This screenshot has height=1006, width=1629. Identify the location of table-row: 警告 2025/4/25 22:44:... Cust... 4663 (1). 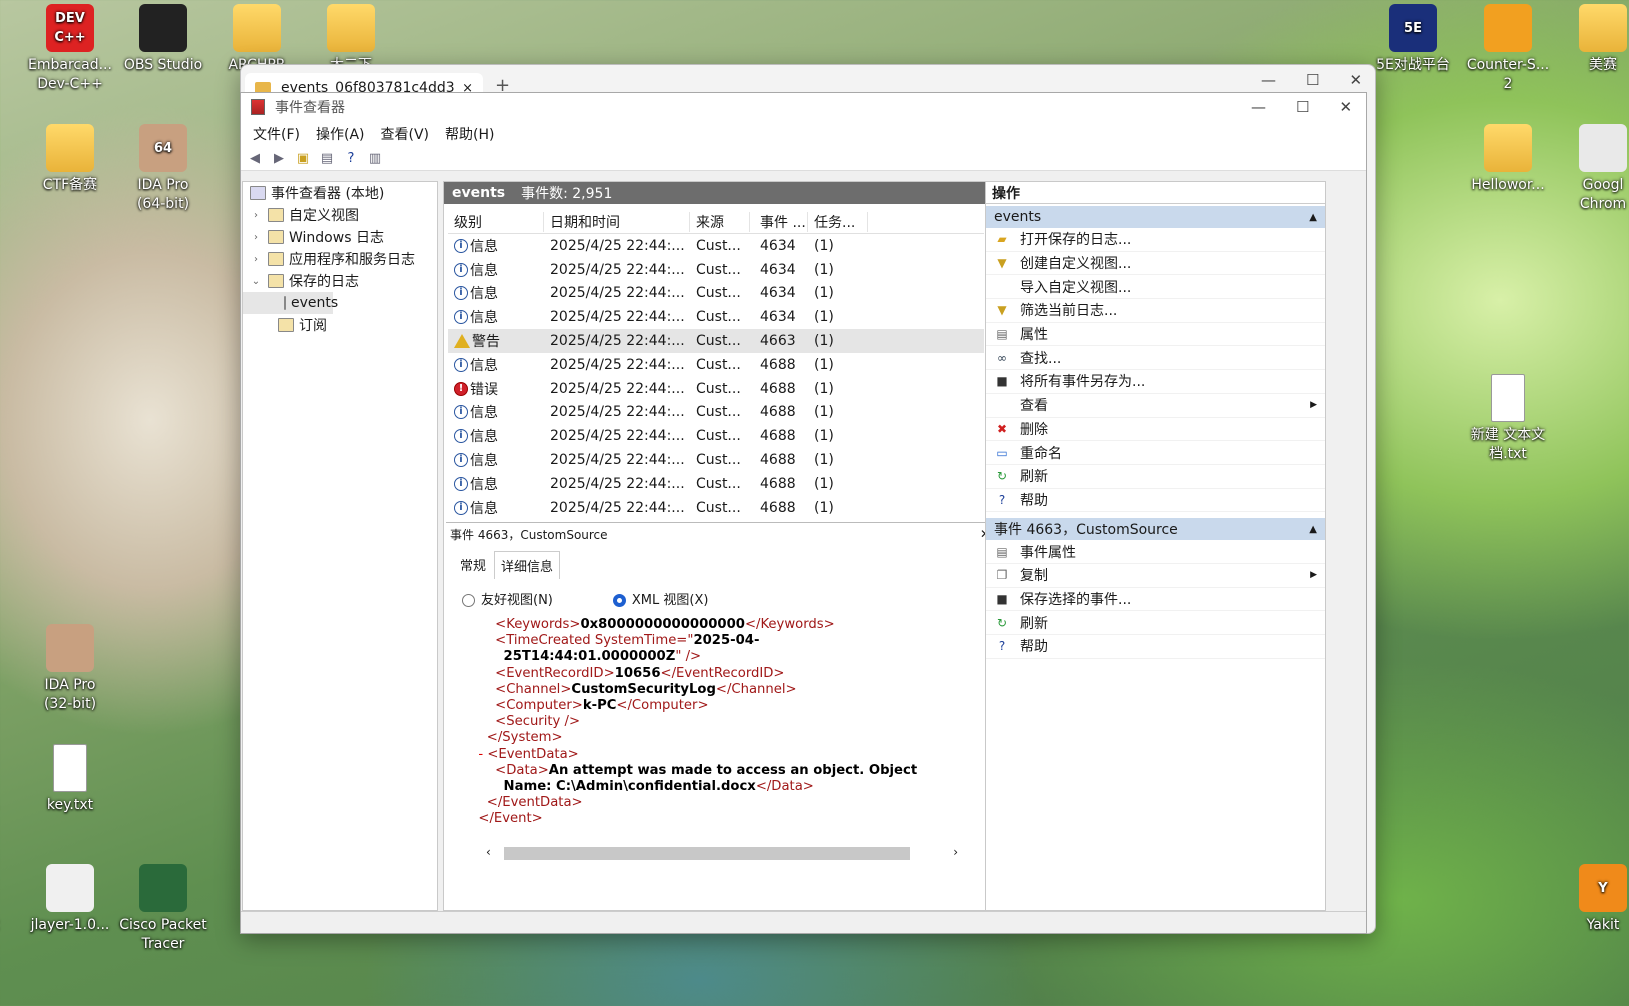
(716, 341).